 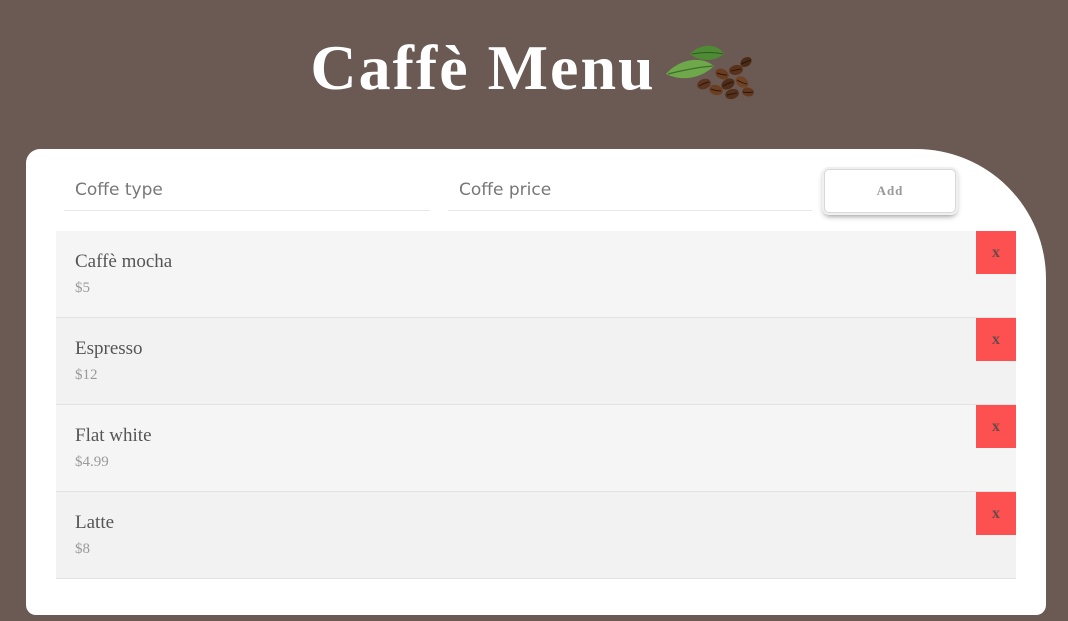 I want to click on item-price: $8, so click(x=82, y=549).